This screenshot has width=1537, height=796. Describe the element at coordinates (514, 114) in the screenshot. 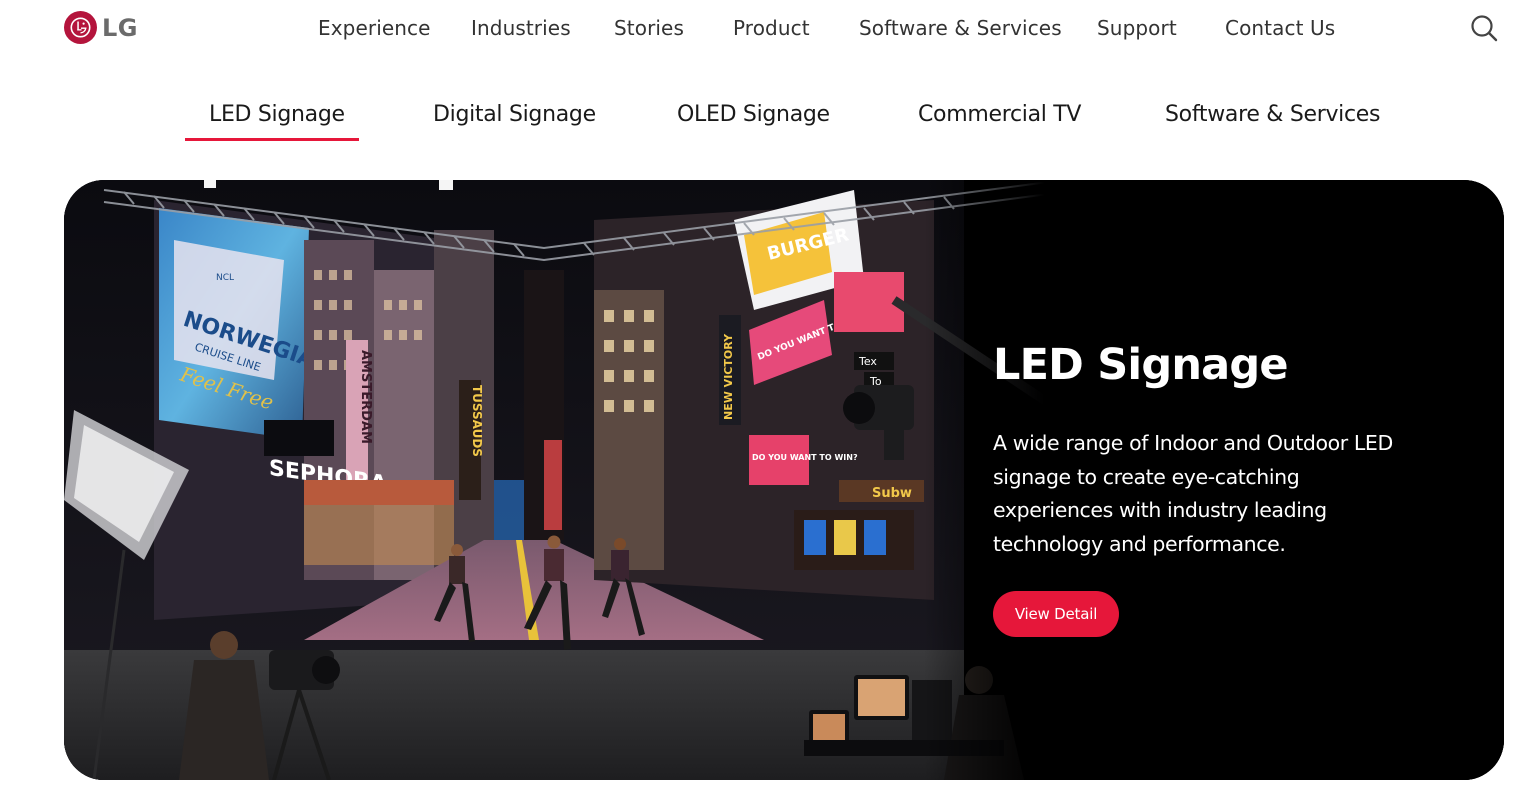

I see `tab-digital-signage: Digital Signage` at that location.